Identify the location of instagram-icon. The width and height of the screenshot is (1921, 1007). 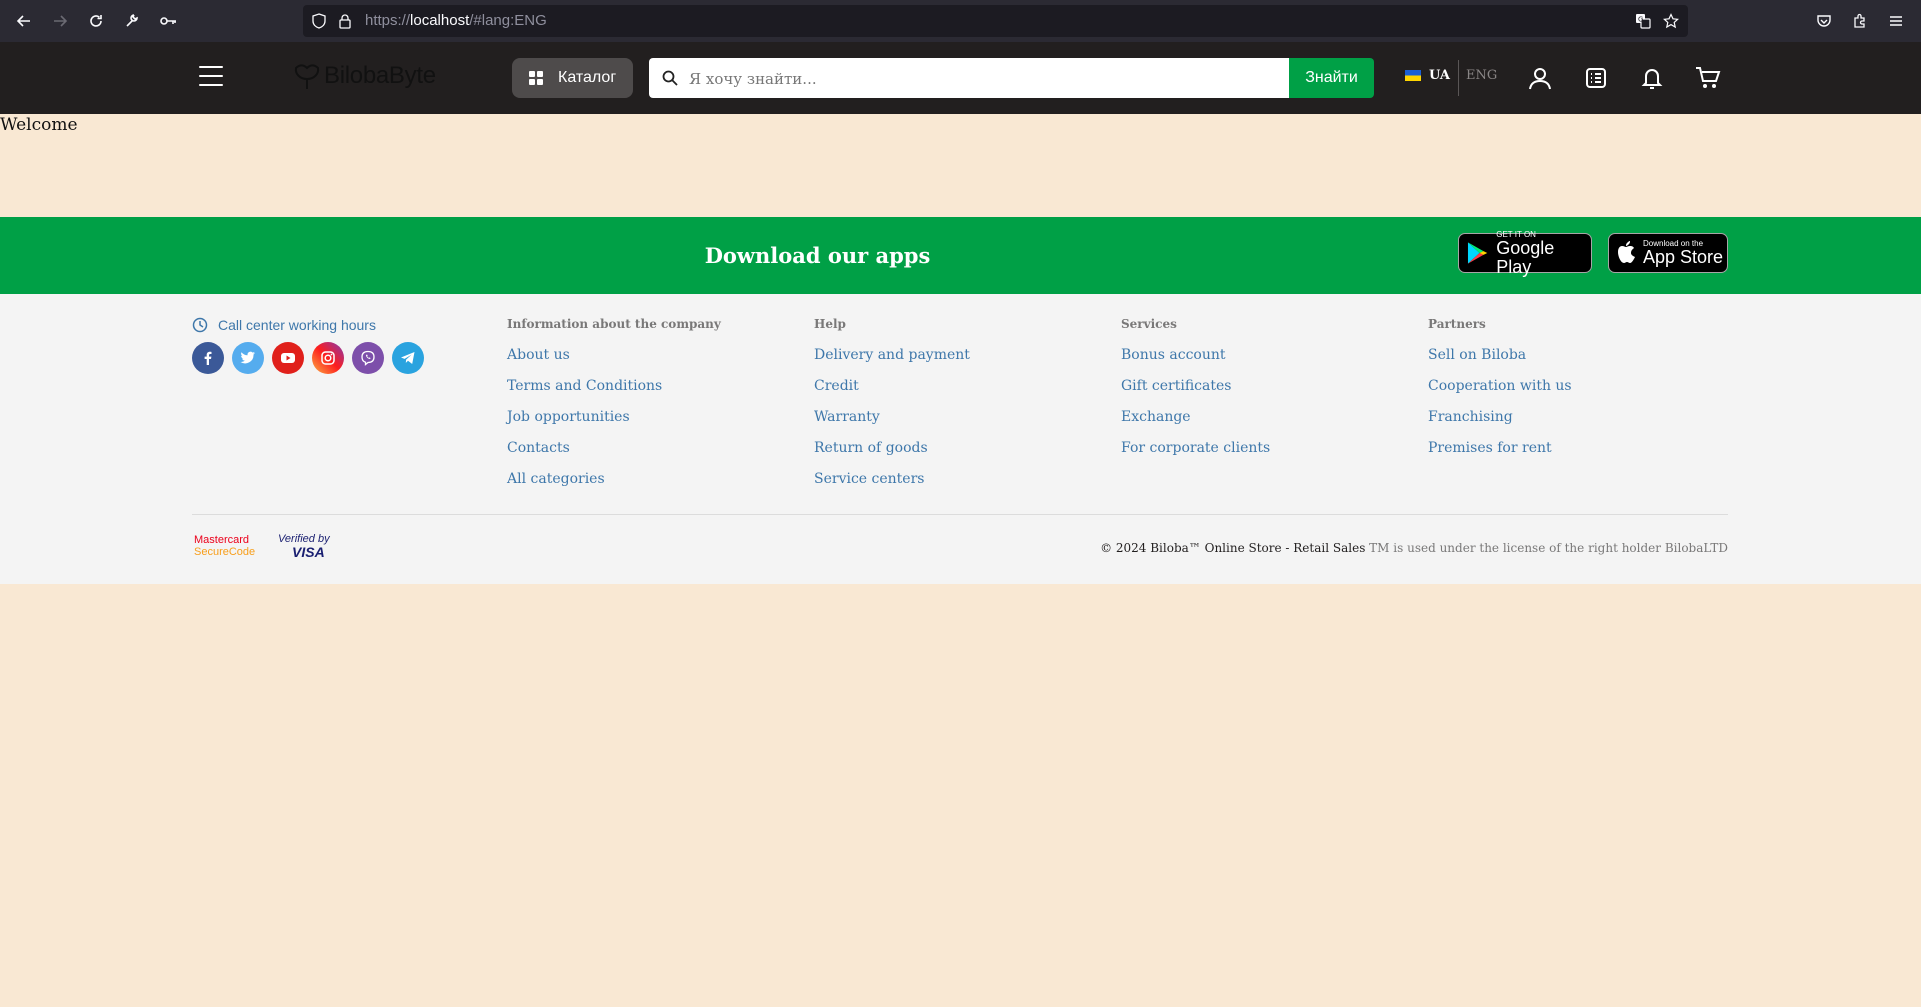
(328, 358).